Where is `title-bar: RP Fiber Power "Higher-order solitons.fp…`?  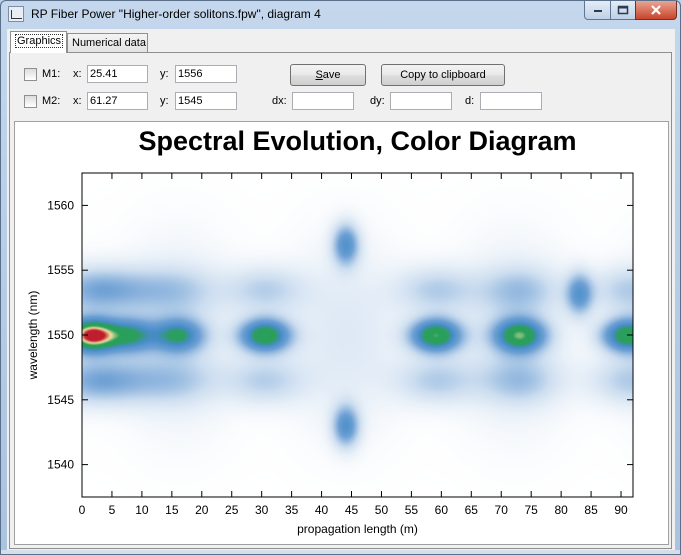
title-bar: RP Fiber Power "Higher-order solitons.fp… is located at coordinates (340, 15).